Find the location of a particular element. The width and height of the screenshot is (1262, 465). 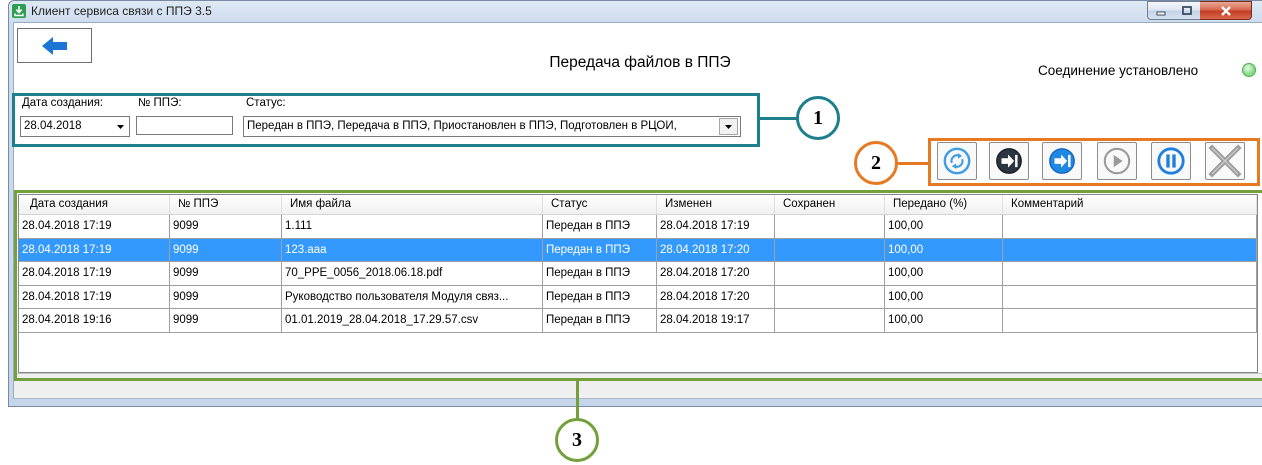

back-button is located at coordinates (54, 45).